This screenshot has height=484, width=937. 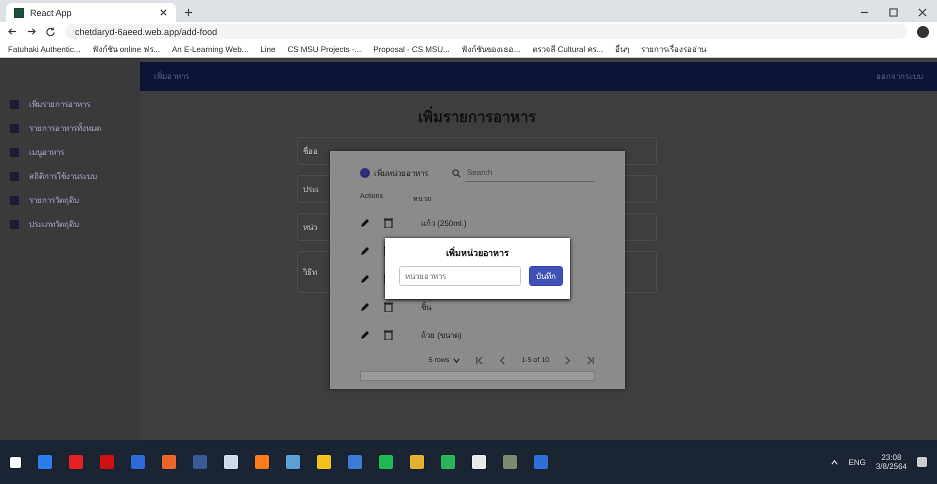 What do you see at coordinates (394, 173) in the screenshot?
I see `add-unit-button: เพิ่มหน่วยอาหาร` at bounding box center [394, 173].